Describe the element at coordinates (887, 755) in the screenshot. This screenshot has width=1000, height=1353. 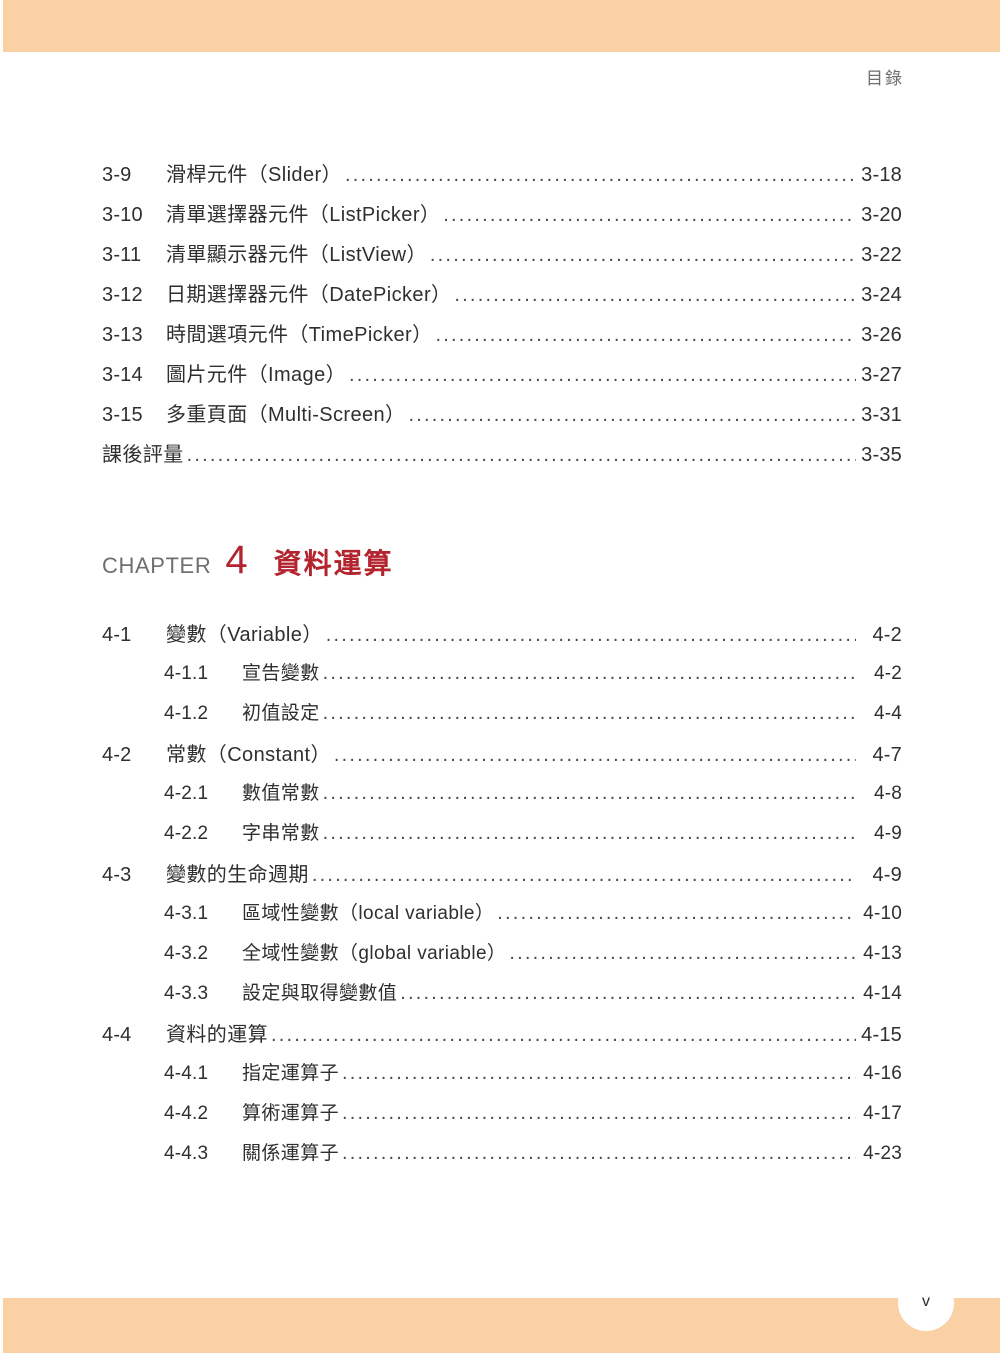
I see `toc-entry-page: 4-7` at that location.